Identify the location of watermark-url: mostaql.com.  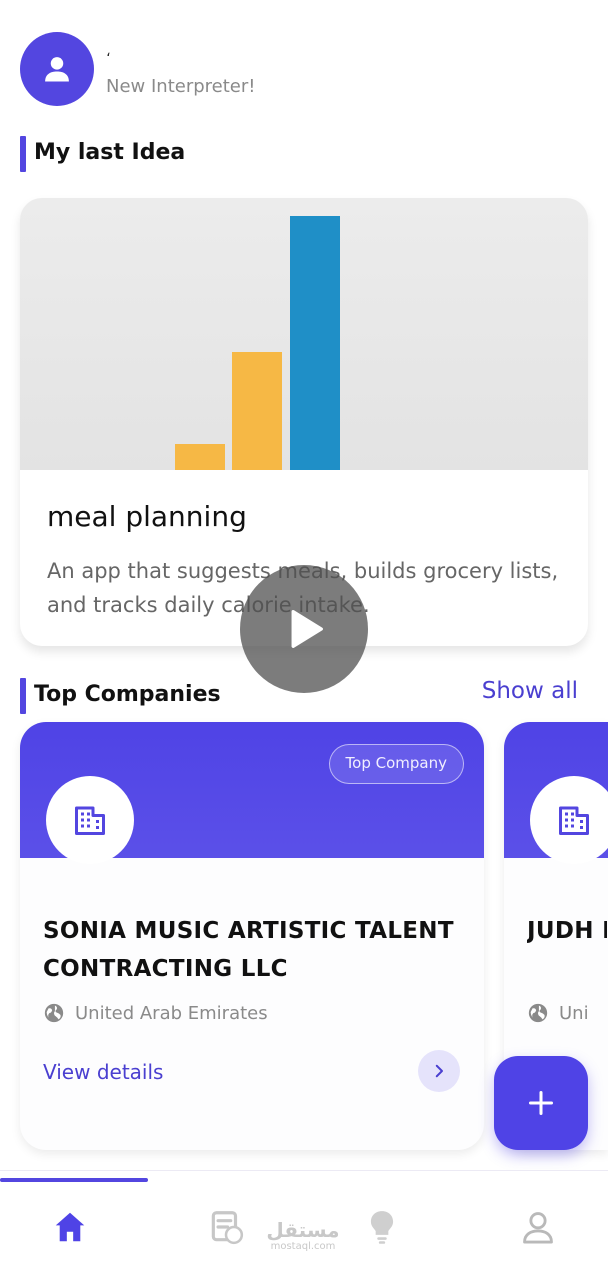
(303, 1246).